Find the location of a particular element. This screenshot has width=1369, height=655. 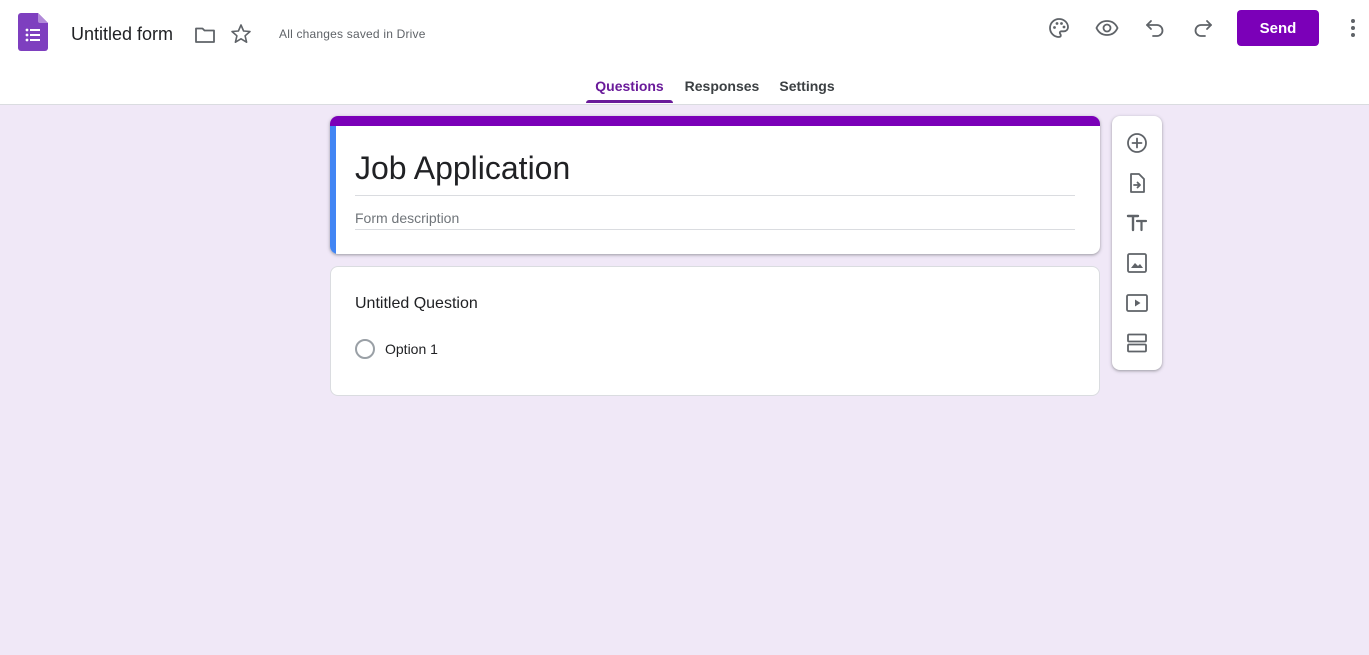

title-underline is located at coordinates (715, 195).